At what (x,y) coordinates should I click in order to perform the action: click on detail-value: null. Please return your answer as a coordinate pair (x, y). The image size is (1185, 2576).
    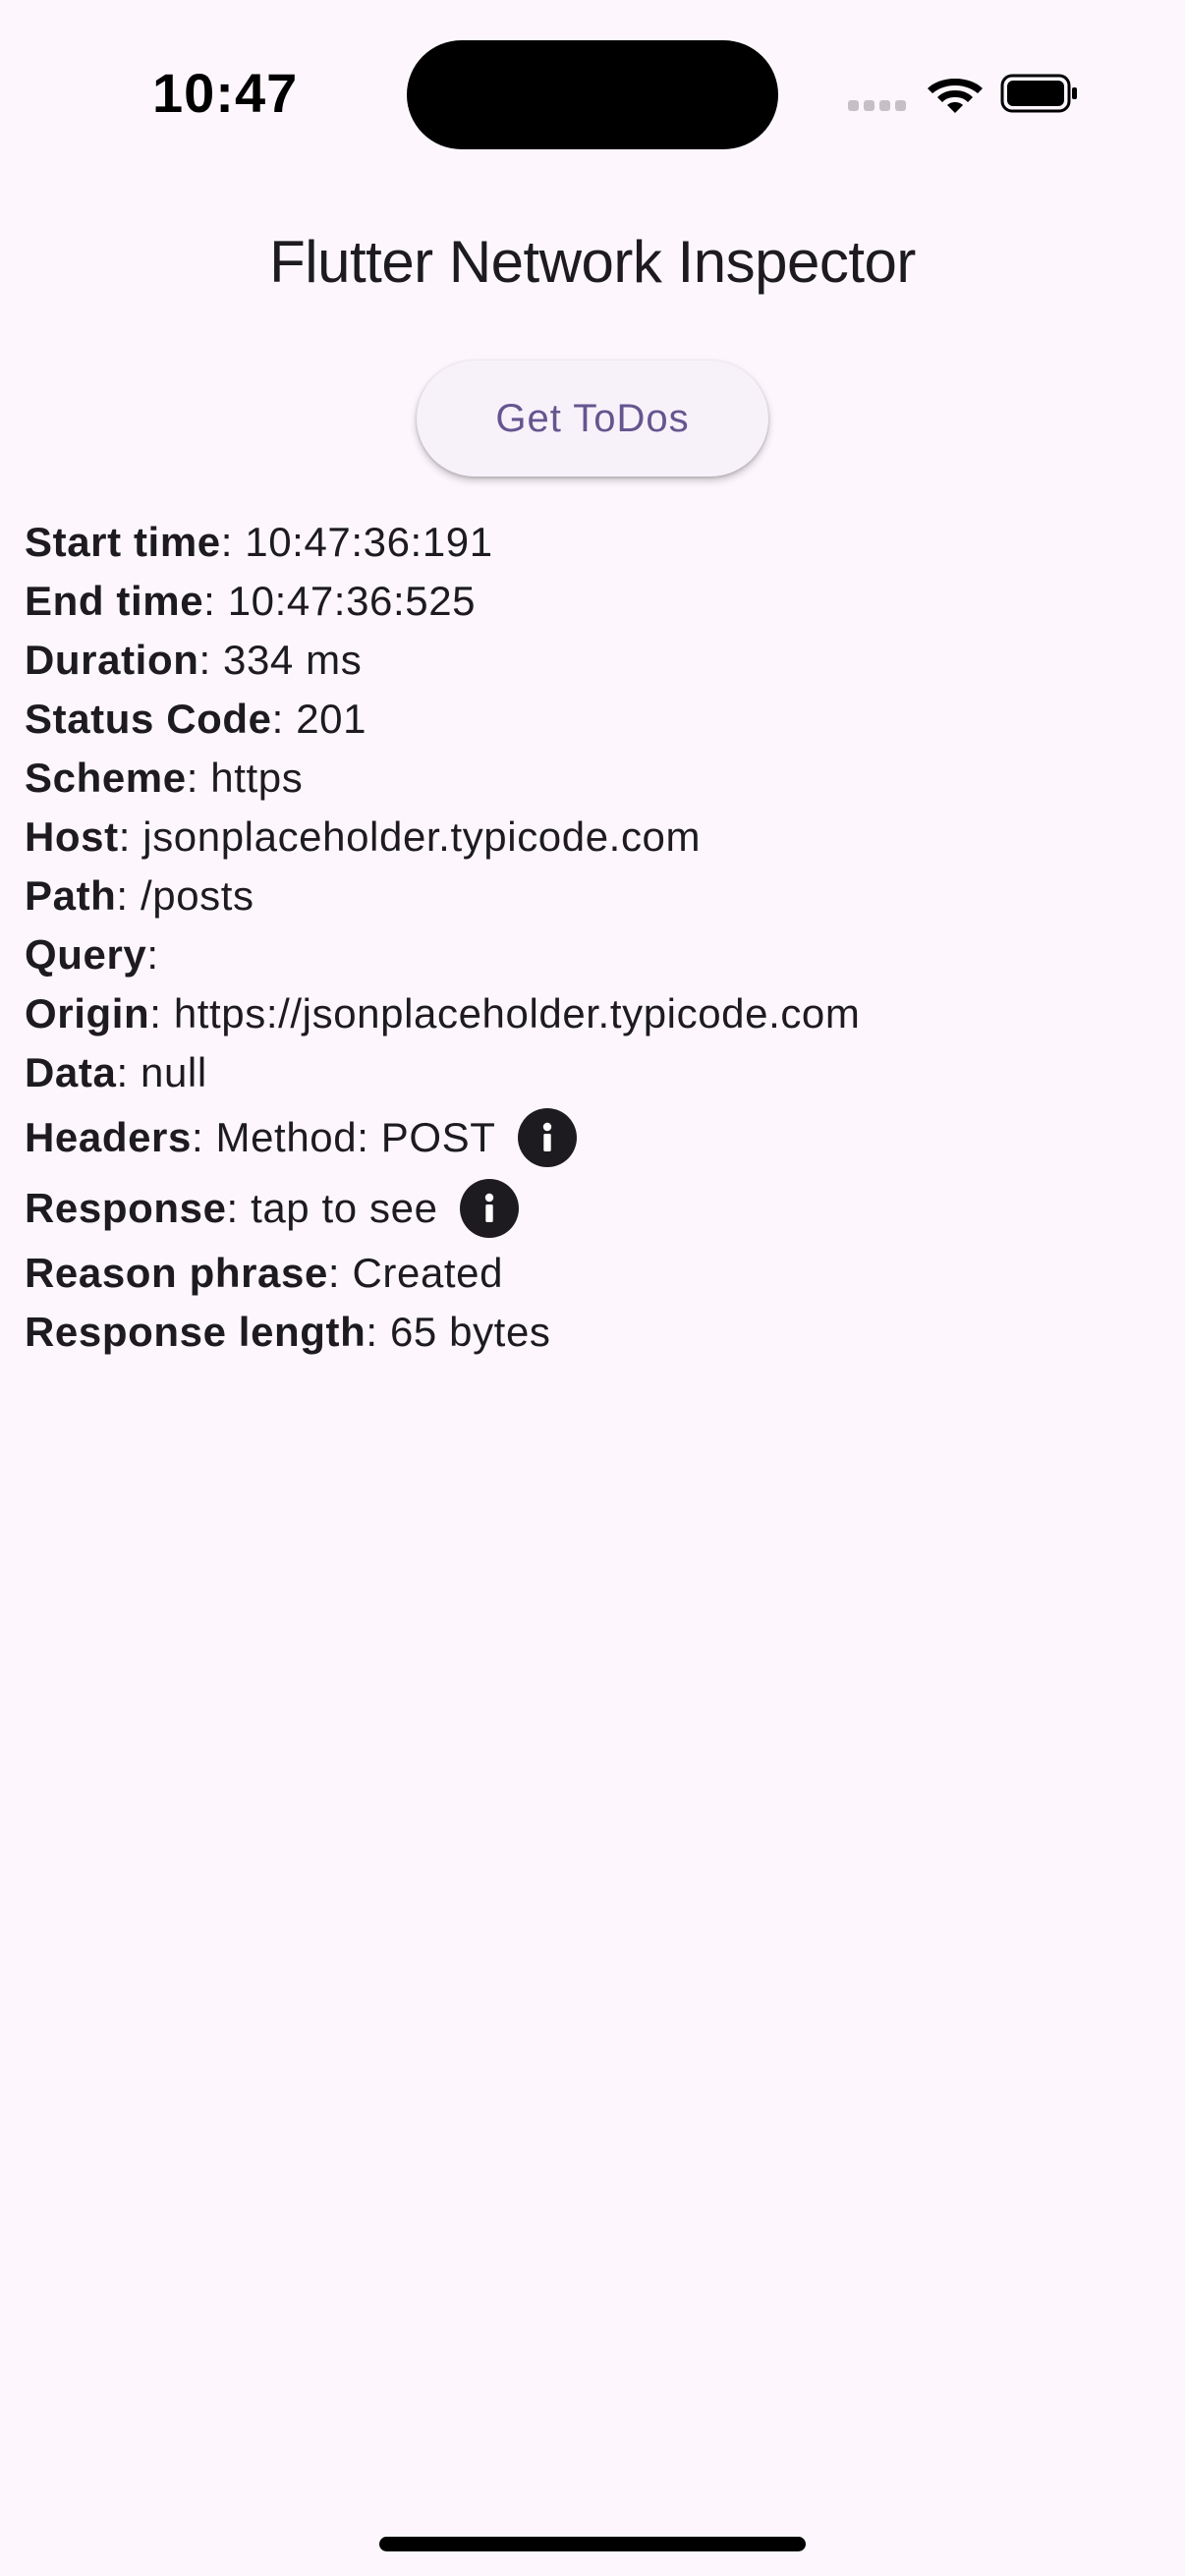
    Looking at the image, I should click on (174, 1072).